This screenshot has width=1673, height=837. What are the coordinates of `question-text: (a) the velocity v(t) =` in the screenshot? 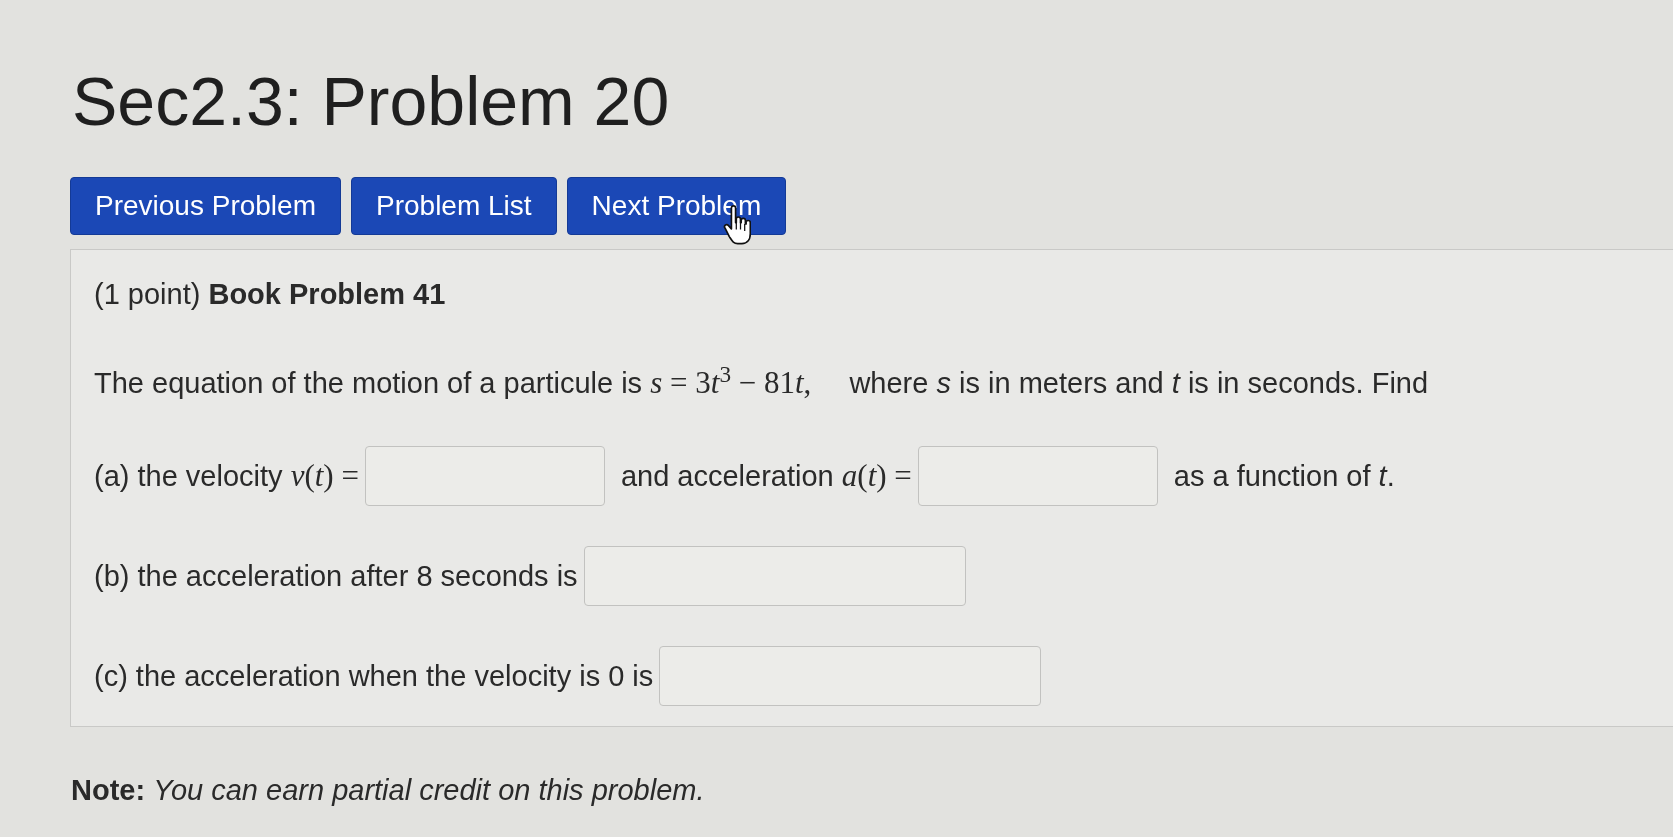 It's located at (226, 476).